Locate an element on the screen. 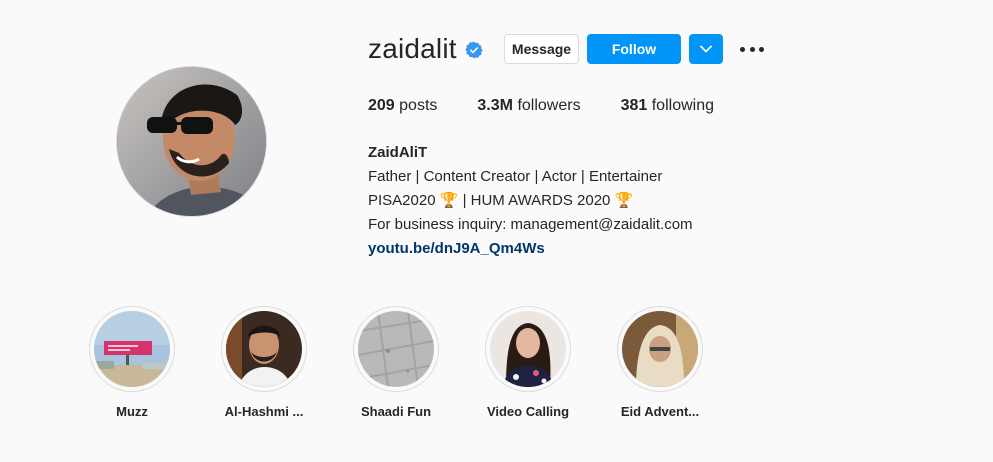 This screenshot has height=462, width=993. message-button: Message is located at coordinates (541, 49).